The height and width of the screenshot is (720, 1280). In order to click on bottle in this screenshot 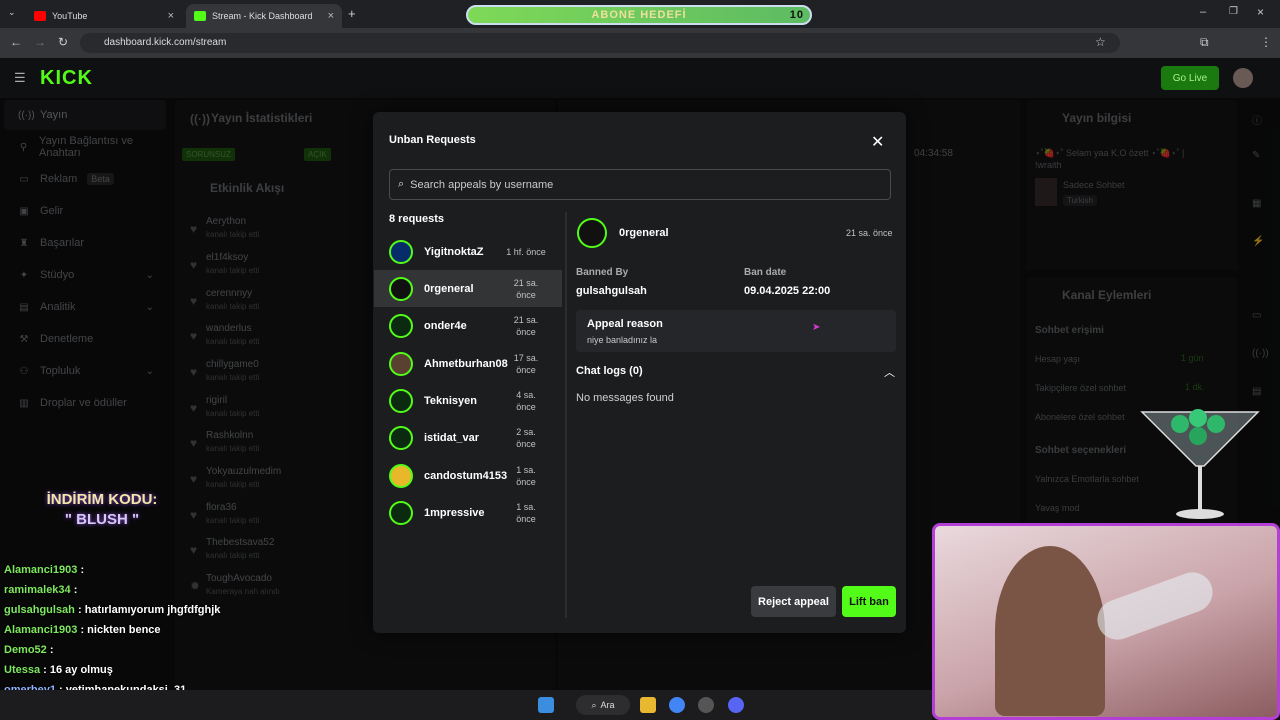, I will do `click(1155, 606)`.